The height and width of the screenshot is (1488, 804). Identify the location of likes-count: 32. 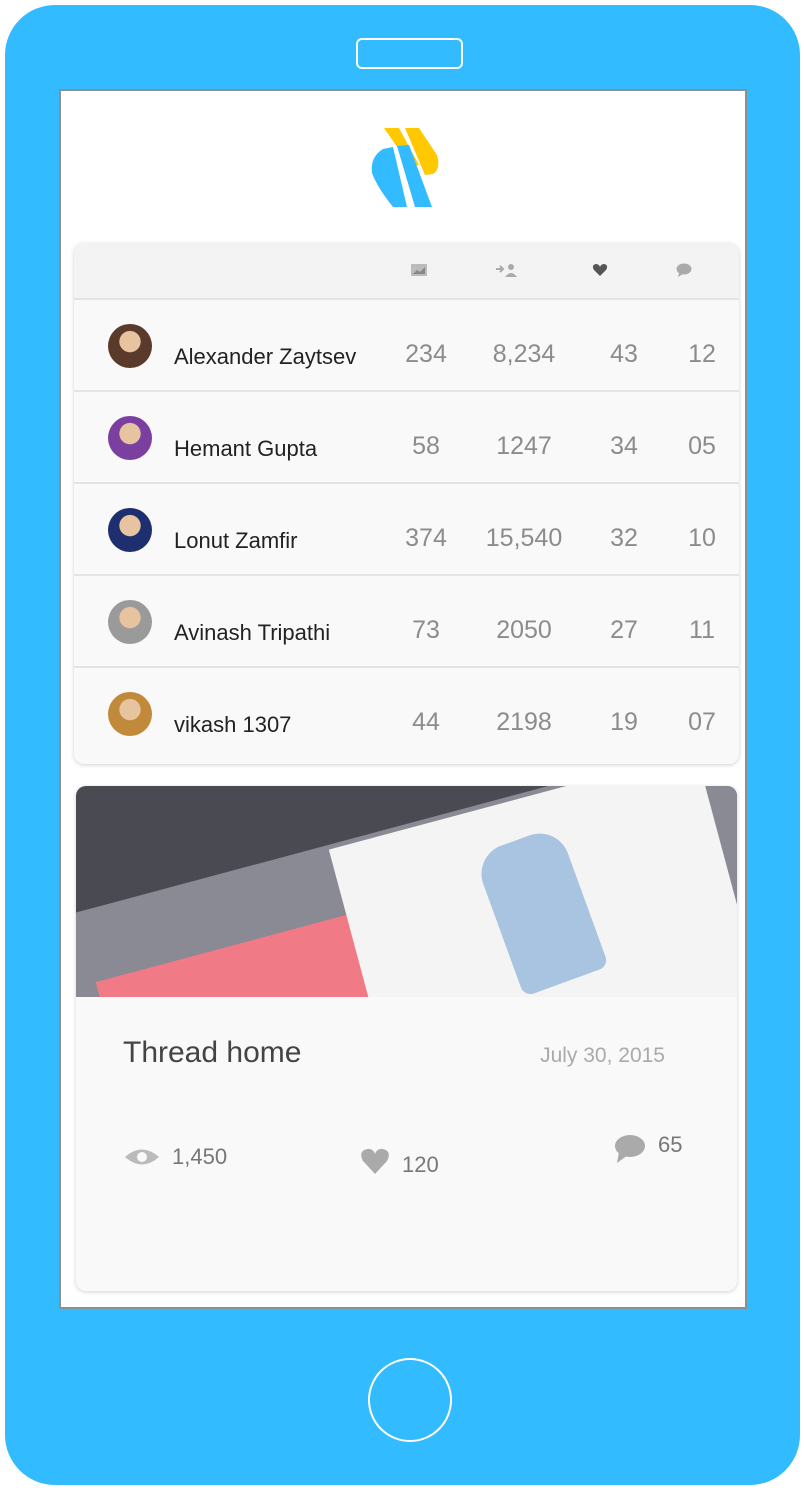
(624, 538).